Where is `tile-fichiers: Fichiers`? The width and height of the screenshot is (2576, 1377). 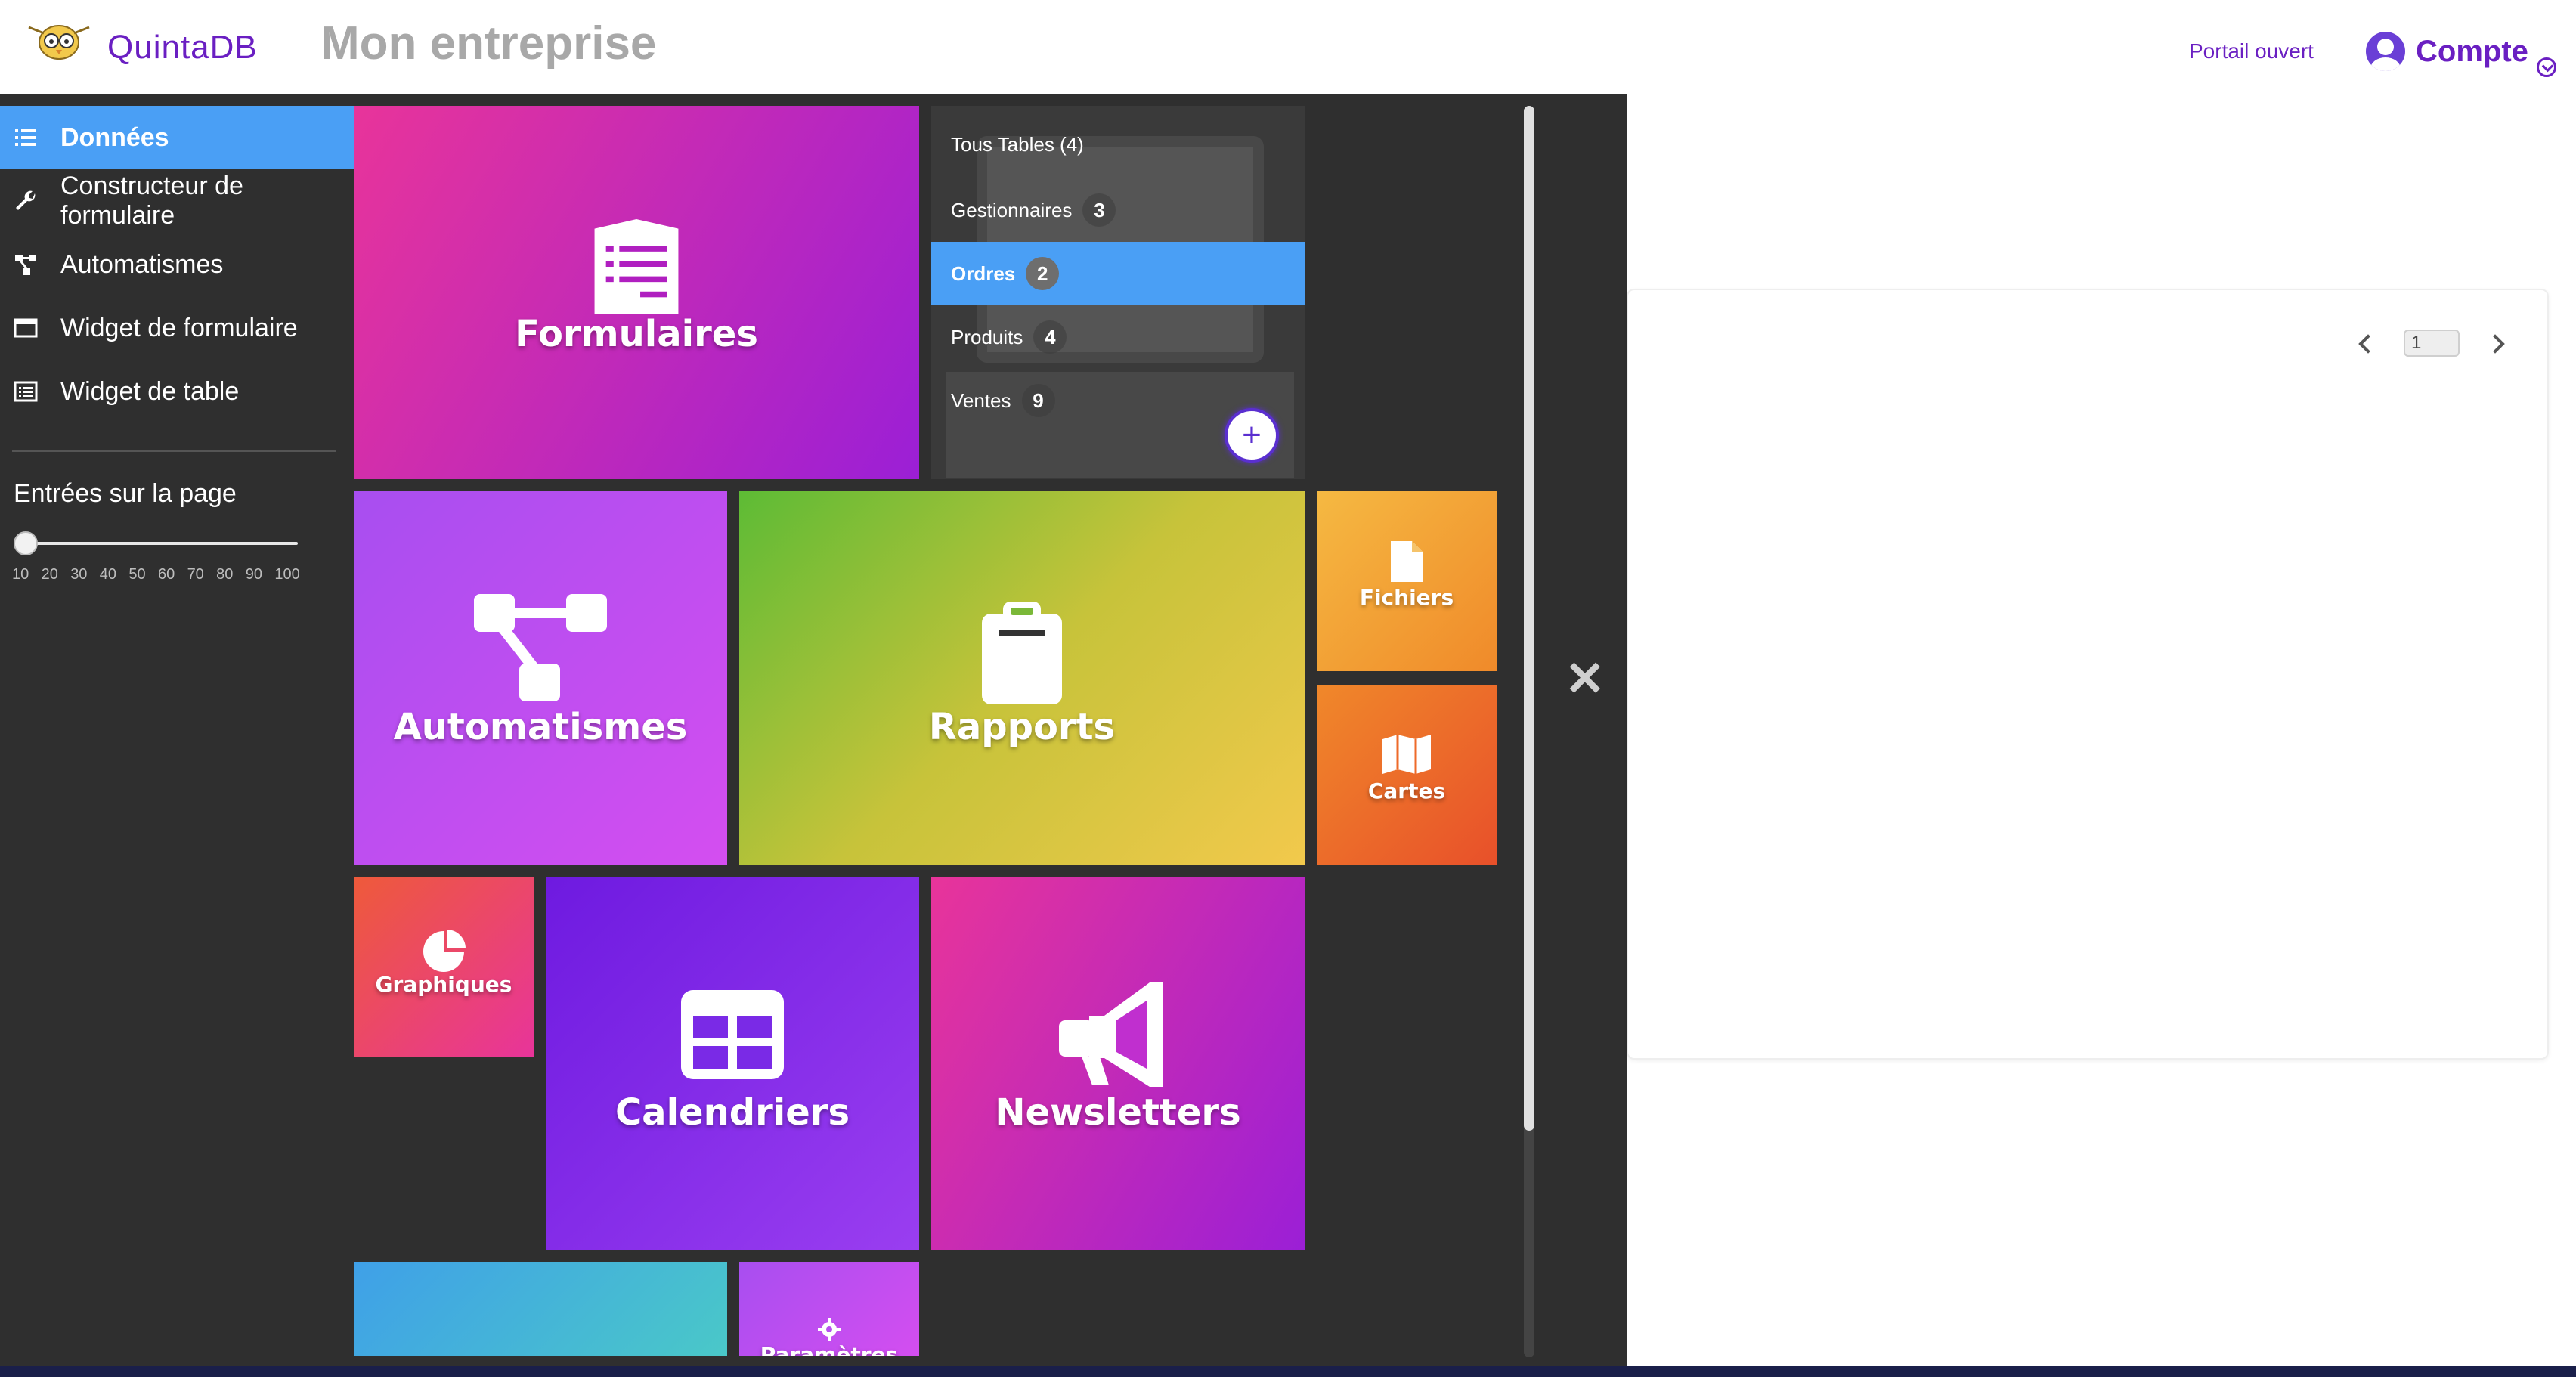 tile-fichiers: Fichiers is located at coordinates (1407, 581).